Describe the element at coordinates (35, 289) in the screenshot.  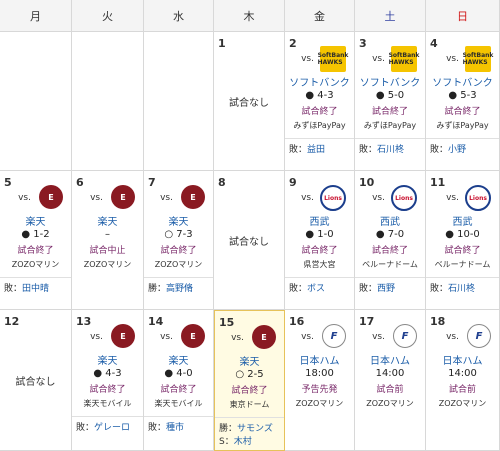
I see `pitcher-name-link: 田中晴` at that location.